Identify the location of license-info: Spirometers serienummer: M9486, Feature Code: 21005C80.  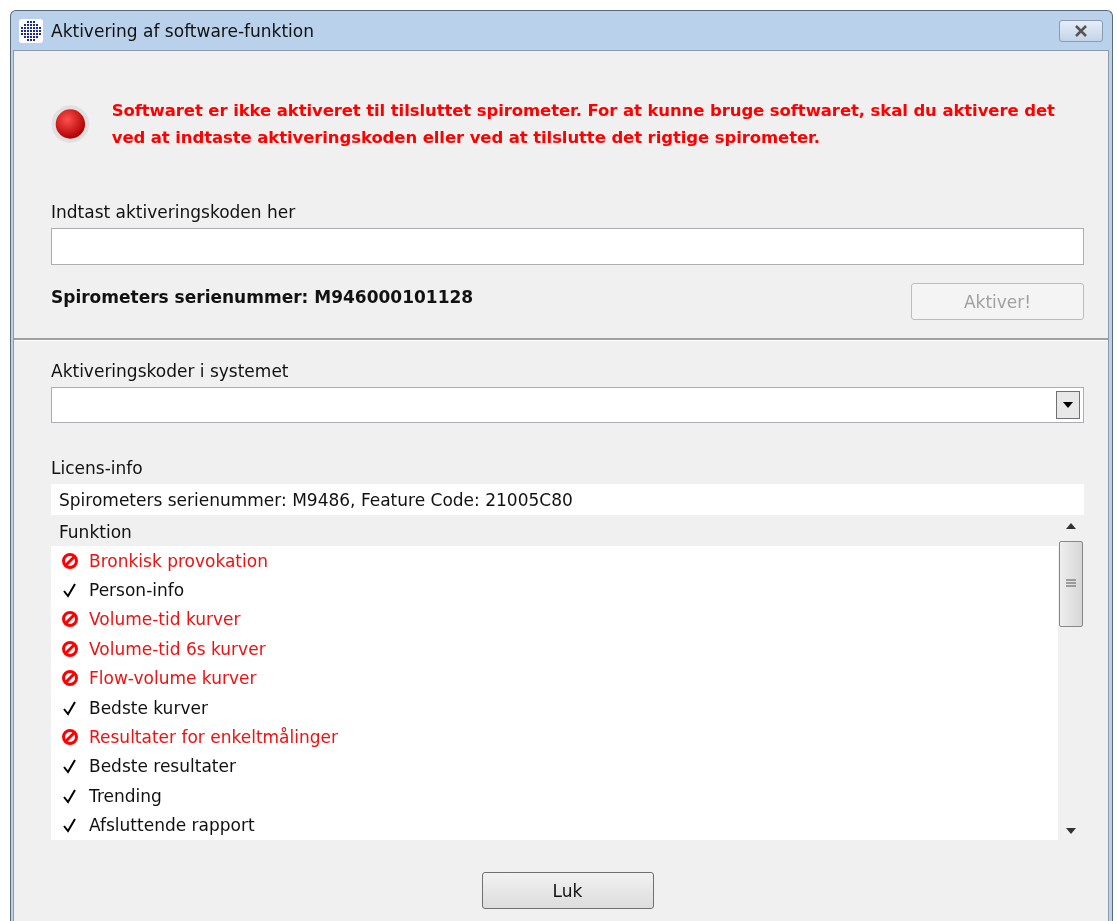
(567, 499).